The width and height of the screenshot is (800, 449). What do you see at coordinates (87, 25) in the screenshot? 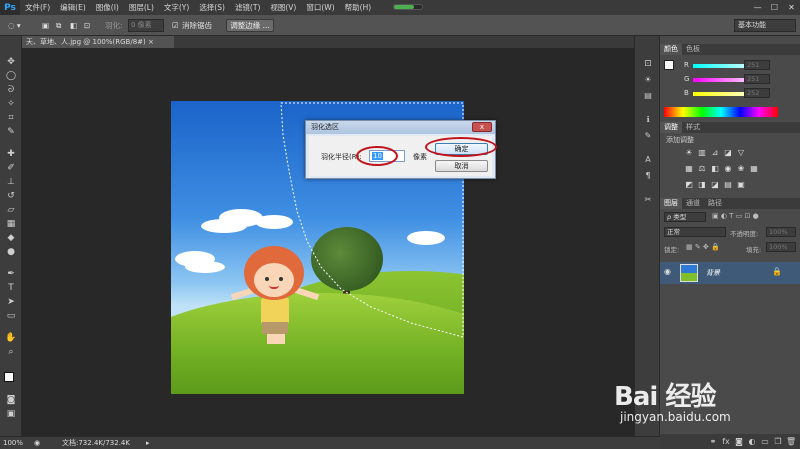
I see `intersect-selection-icon: ⊡` at bounding box center [87, 25].